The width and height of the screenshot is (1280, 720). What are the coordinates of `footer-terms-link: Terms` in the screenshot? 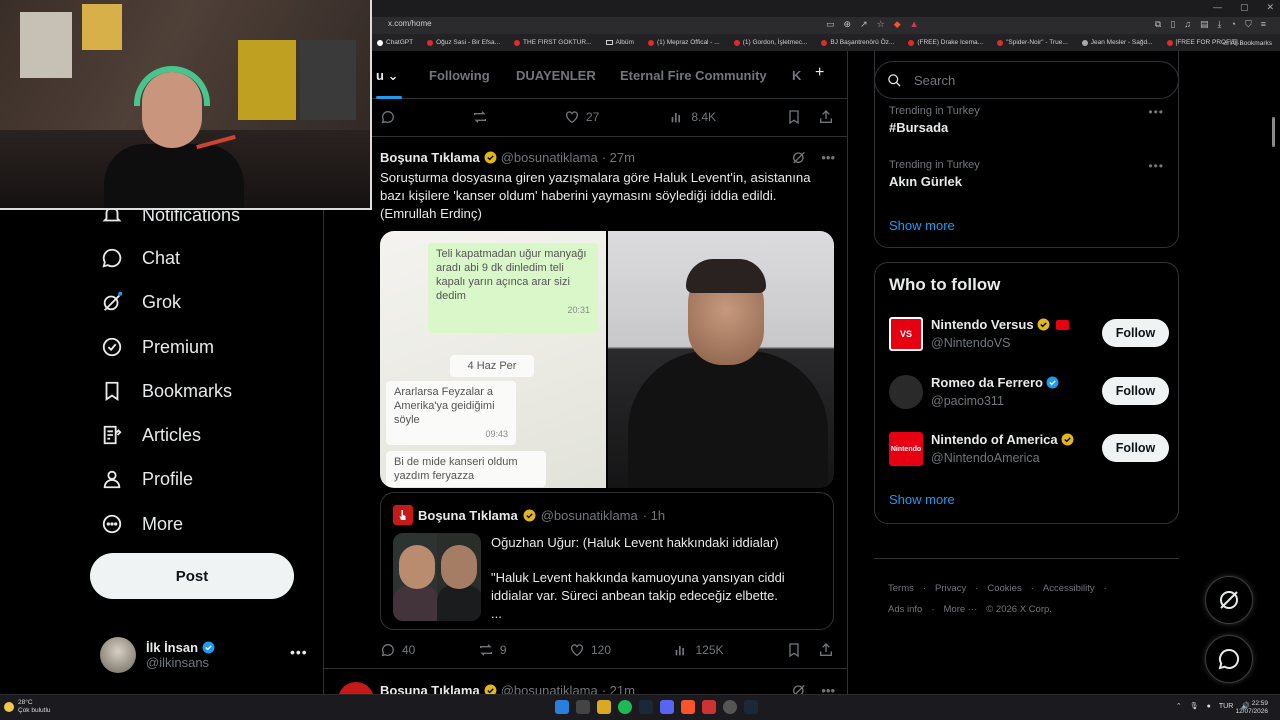 It's located at (901, 588).